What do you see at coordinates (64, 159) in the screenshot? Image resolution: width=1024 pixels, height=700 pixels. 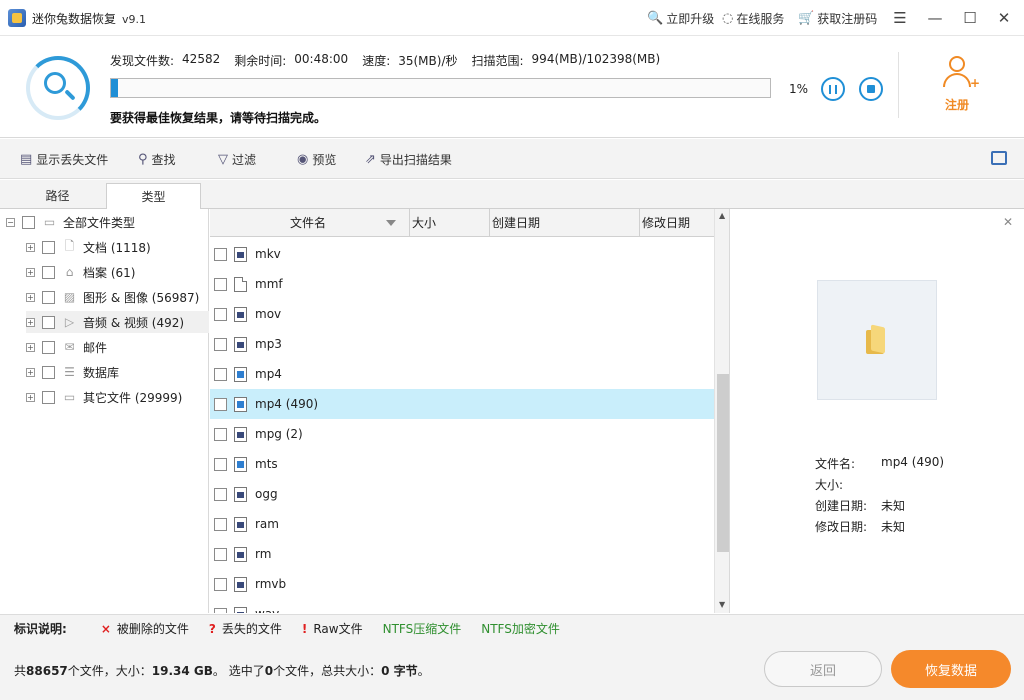 I see `show-lost-files-button: ▤ 显示丢失文件` at bounding box center [64, 159].